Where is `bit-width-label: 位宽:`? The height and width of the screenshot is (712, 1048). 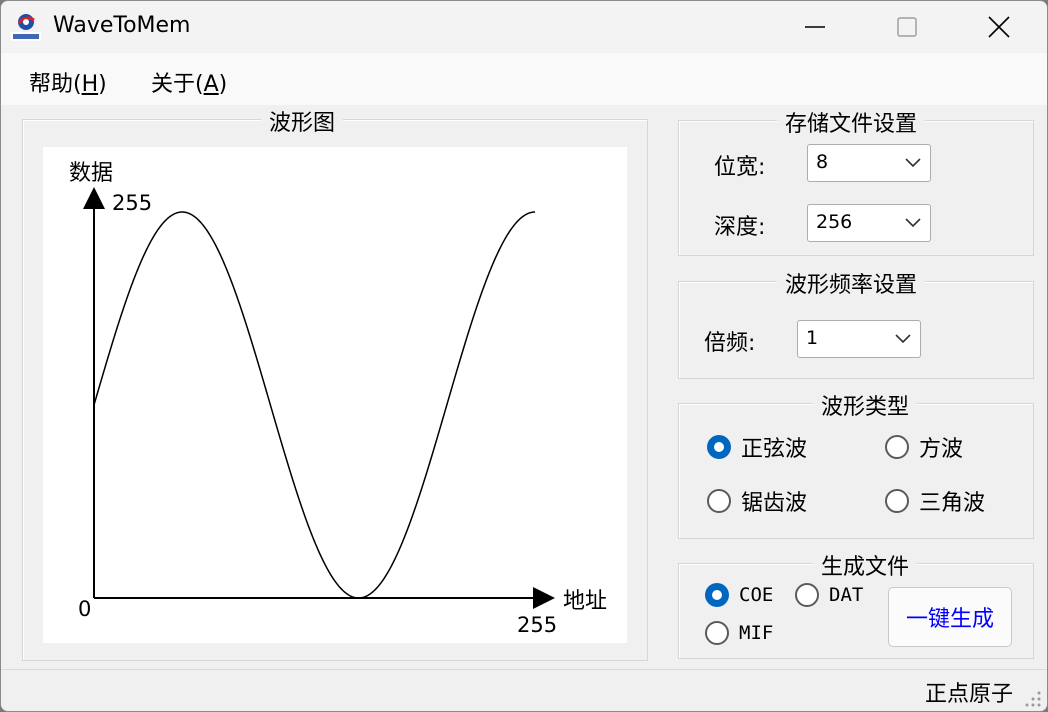
bit-width-label: 位宽: is located at coordinates (740, 167).